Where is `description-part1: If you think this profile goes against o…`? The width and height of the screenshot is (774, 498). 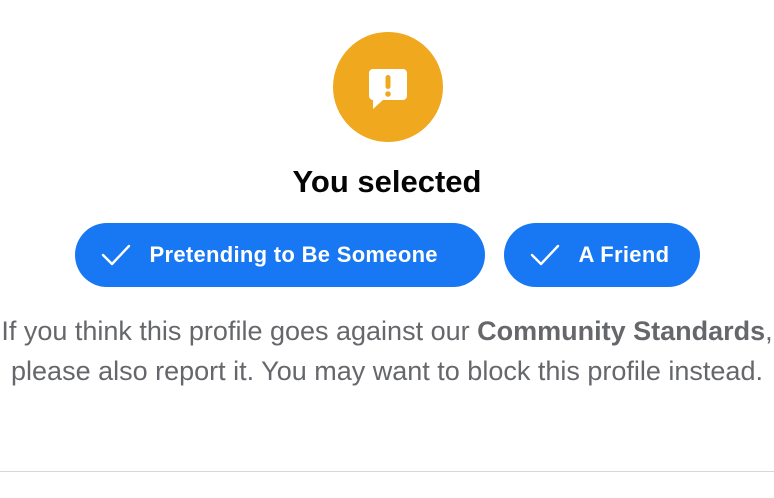 description-part1: If you think this profile goes against o… is located at coordinates (239, 331).